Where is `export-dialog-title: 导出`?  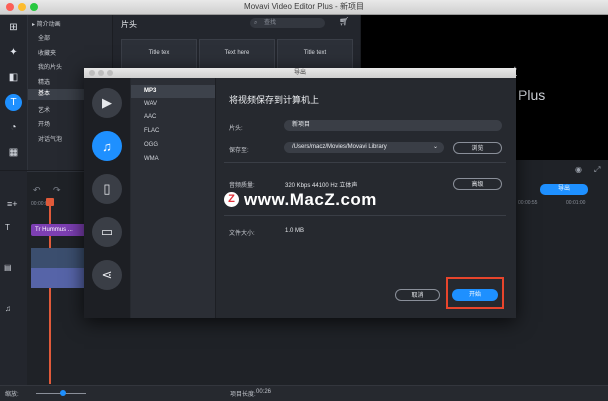 export-dialog-title: 导出 is located at coordinates (299, 73).